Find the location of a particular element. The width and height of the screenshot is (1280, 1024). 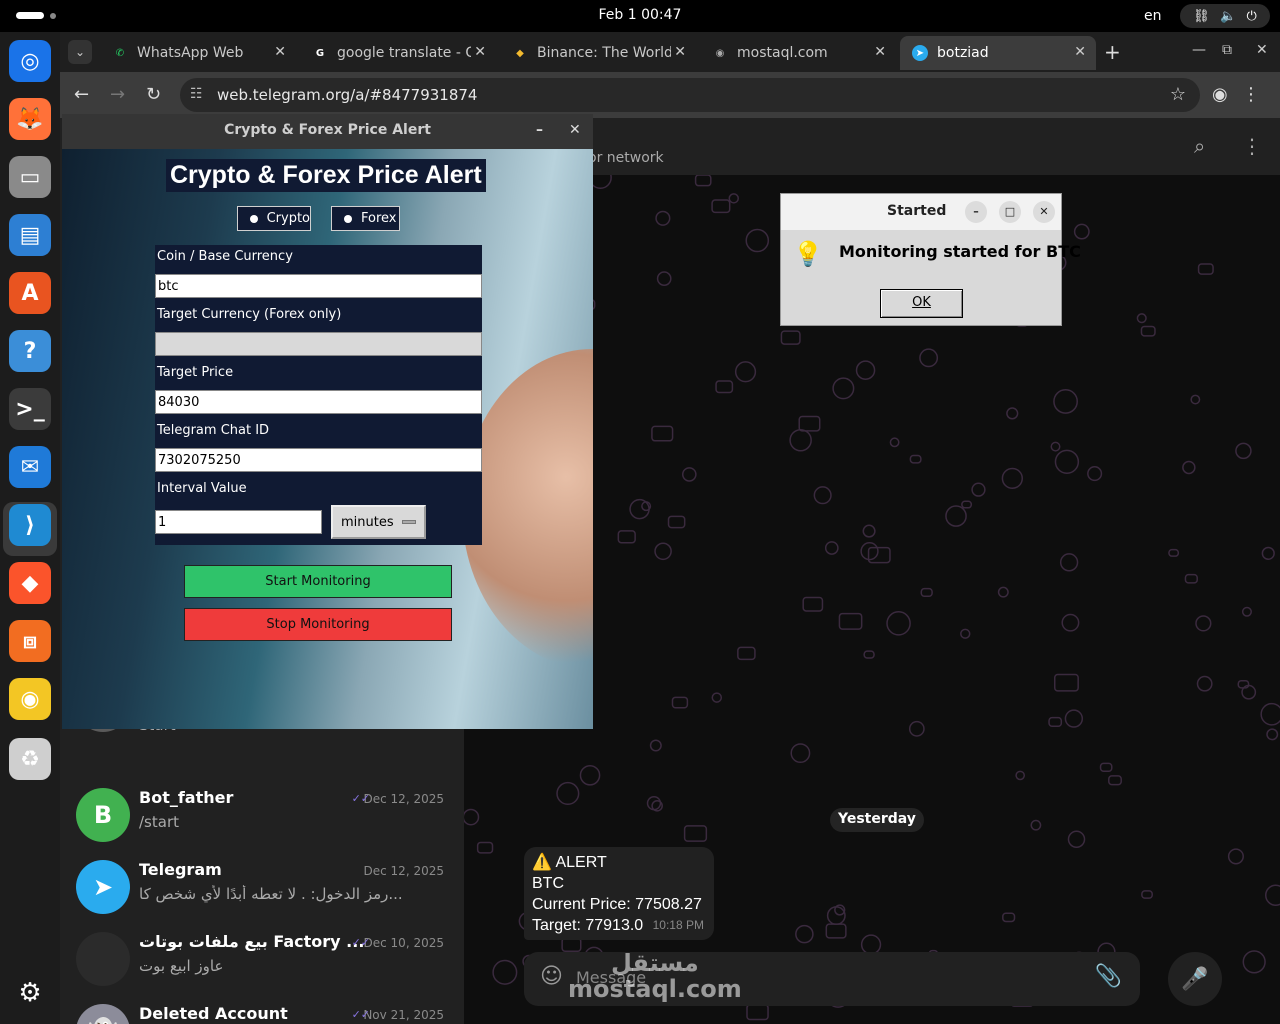

reload-icon: ↻ is located at coordinates (153, 94).